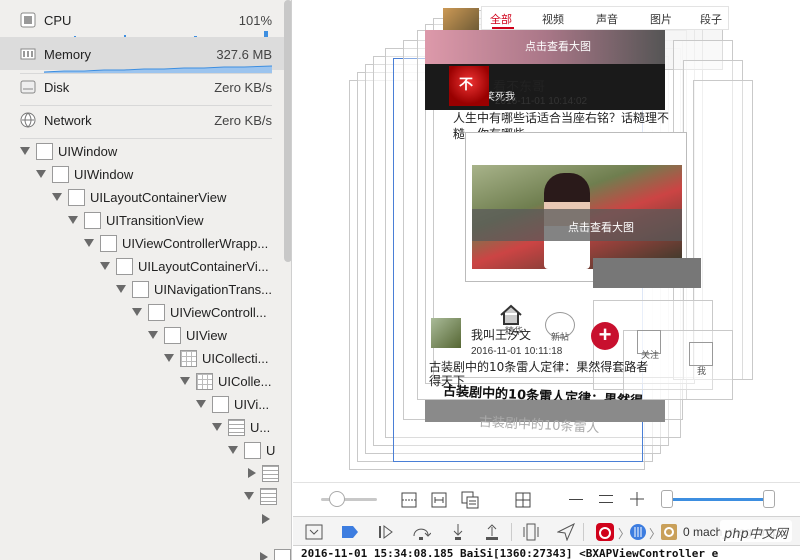  Describe the element at coordinates (458, 532) in the screenshot. I see `step-into-icon` at that location.